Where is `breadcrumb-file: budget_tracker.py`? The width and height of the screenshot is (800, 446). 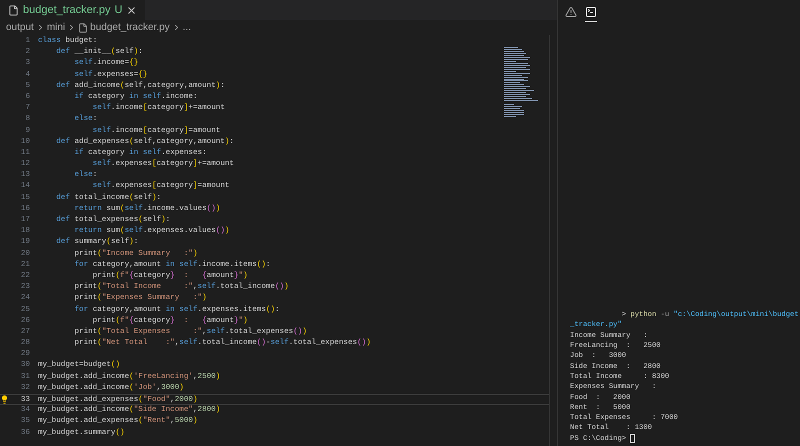 breadcrumb-file: budget_tracker.py is located at coordinates (130, 27).